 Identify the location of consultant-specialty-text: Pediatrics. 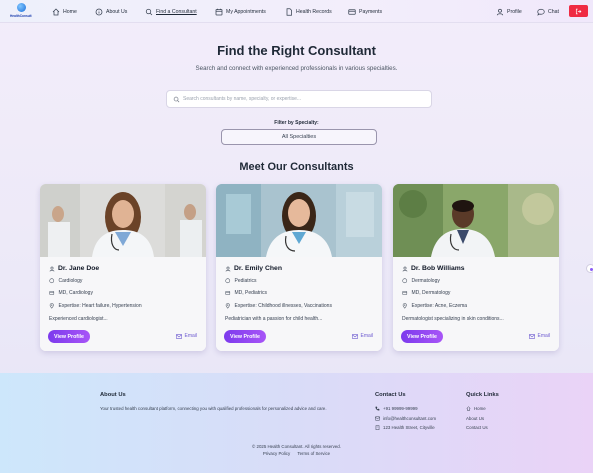
(245, 281).